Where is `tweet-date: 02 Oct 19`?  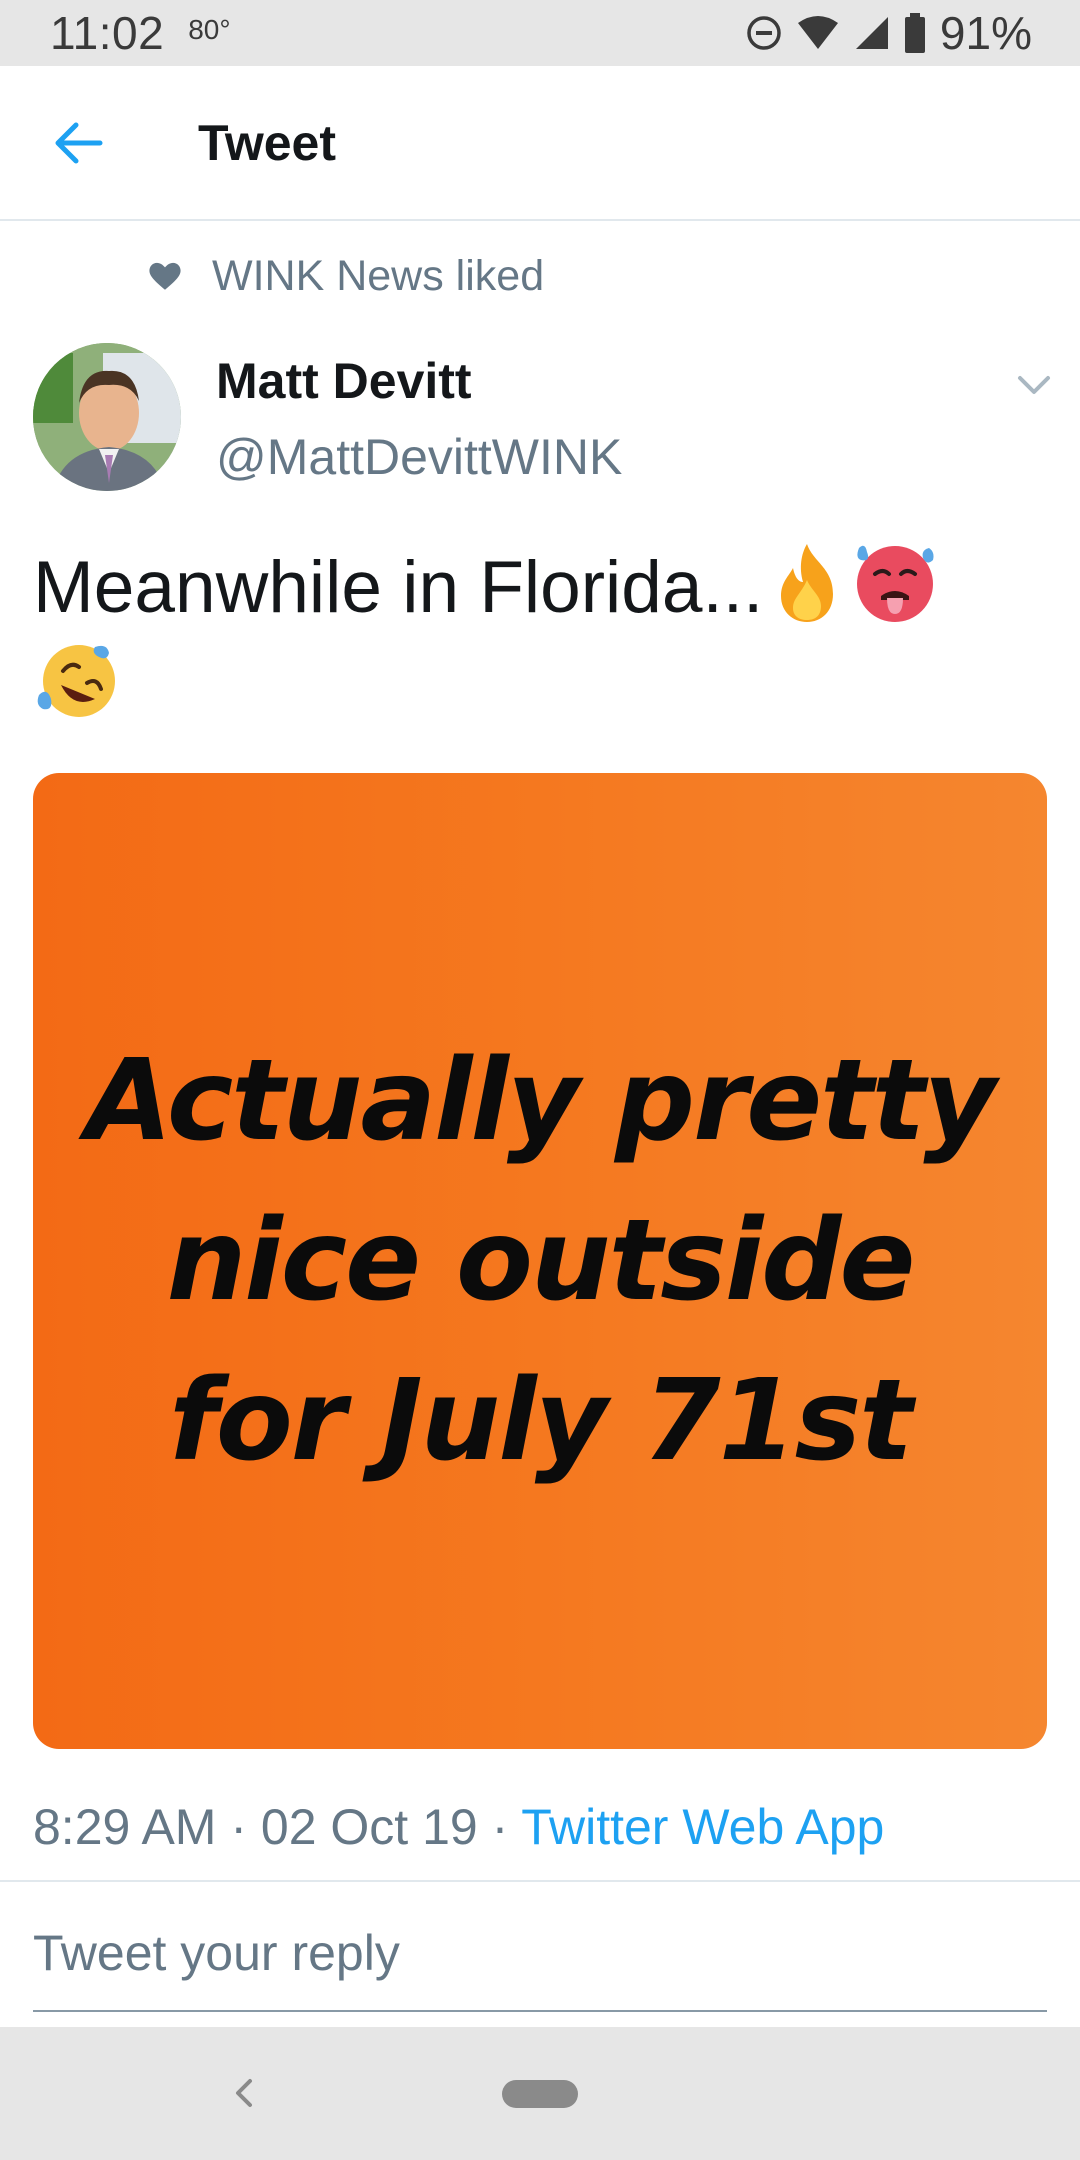
tweet-date: 02 Oct 19 is located at coordinates (369, 1827).